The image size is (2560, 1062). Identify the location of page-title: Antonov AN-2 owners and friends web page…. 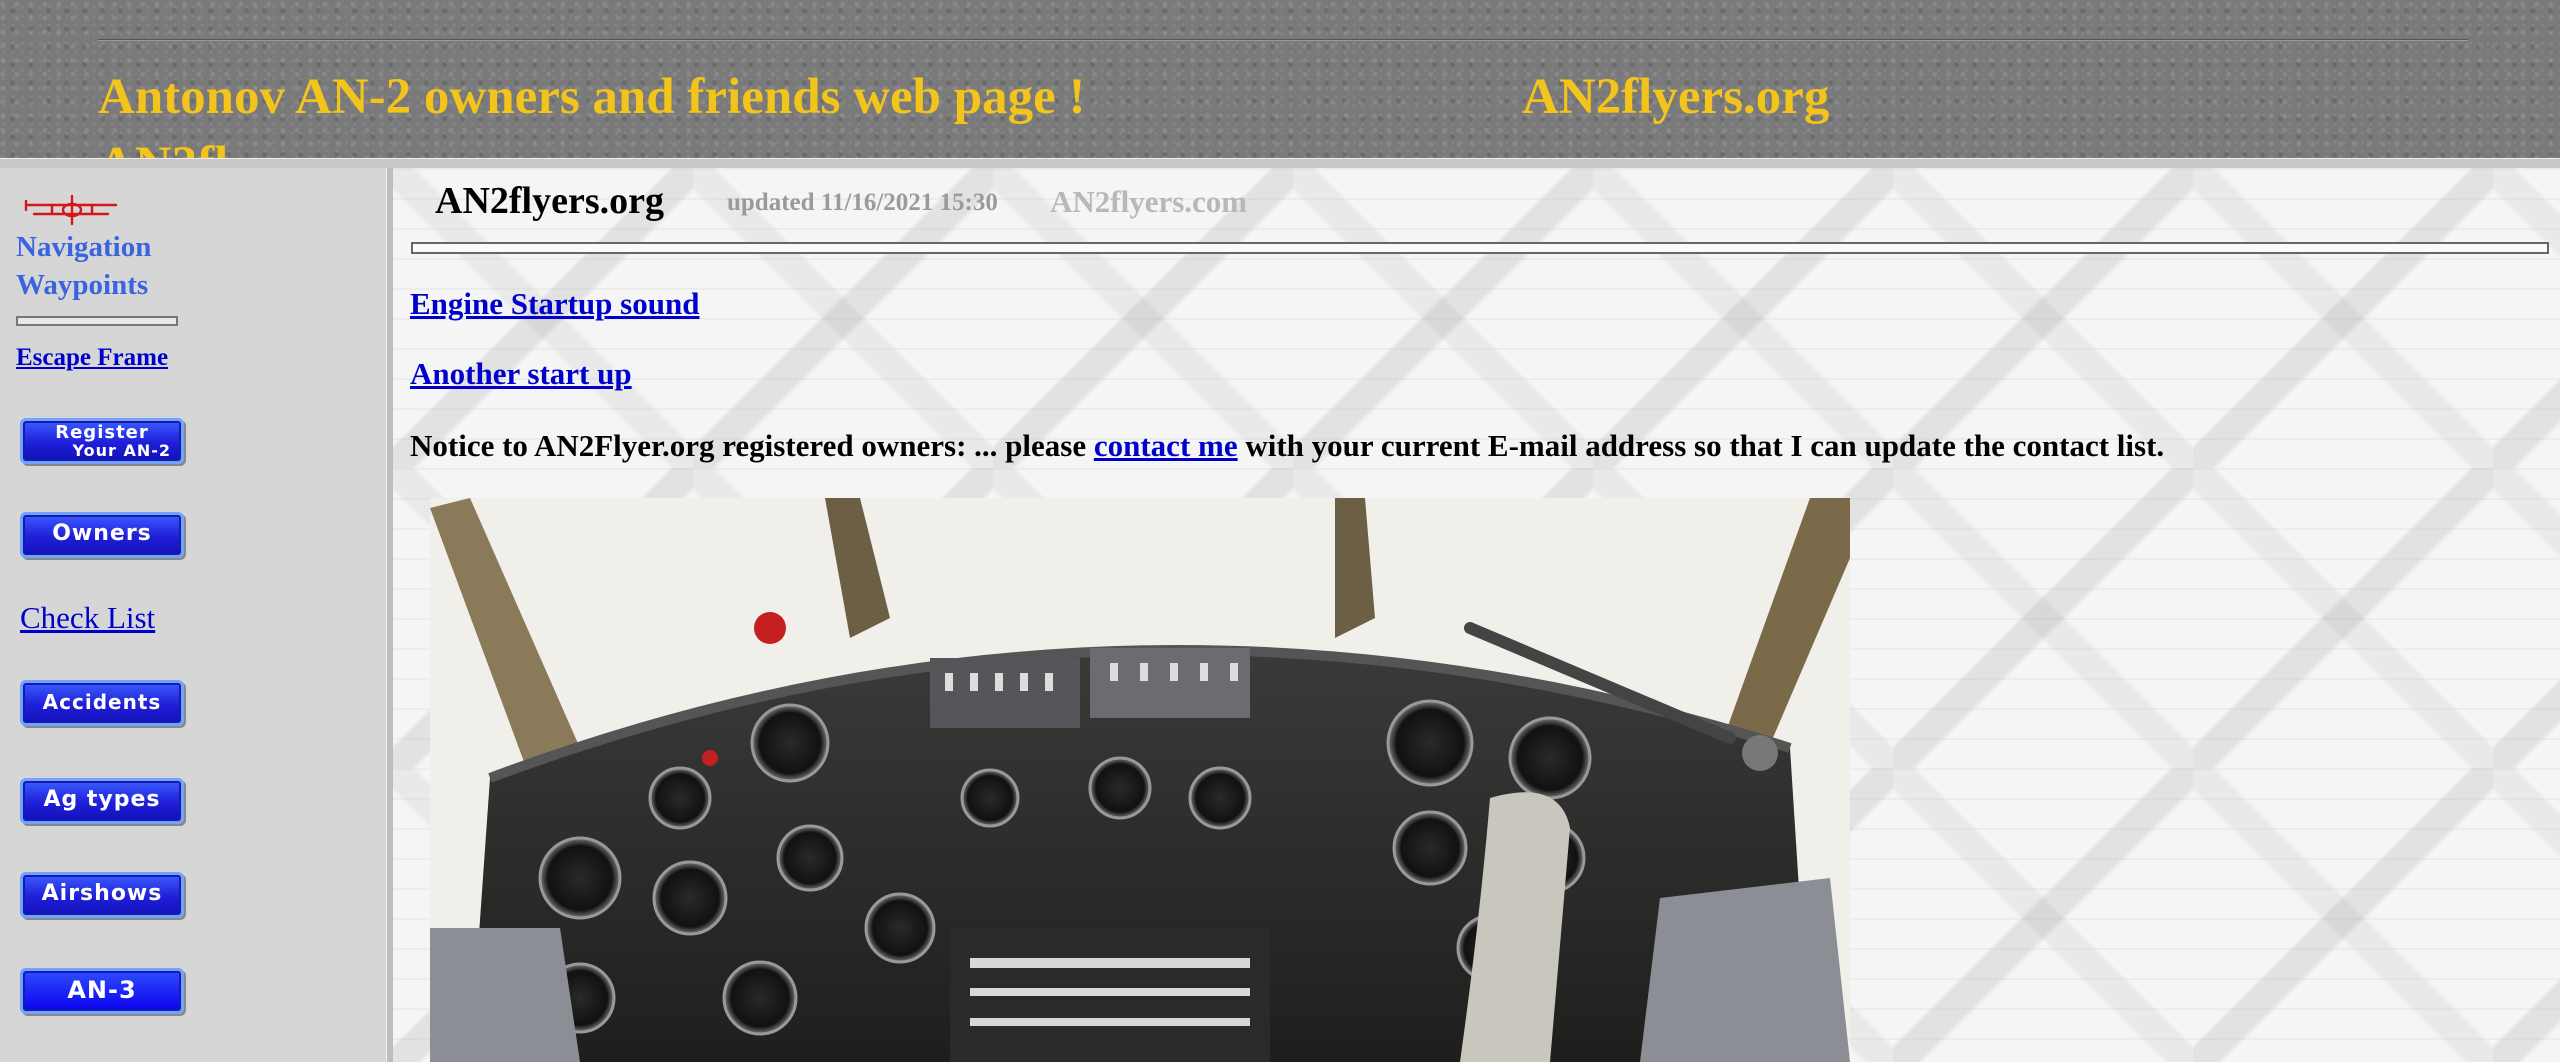
(592, 97).